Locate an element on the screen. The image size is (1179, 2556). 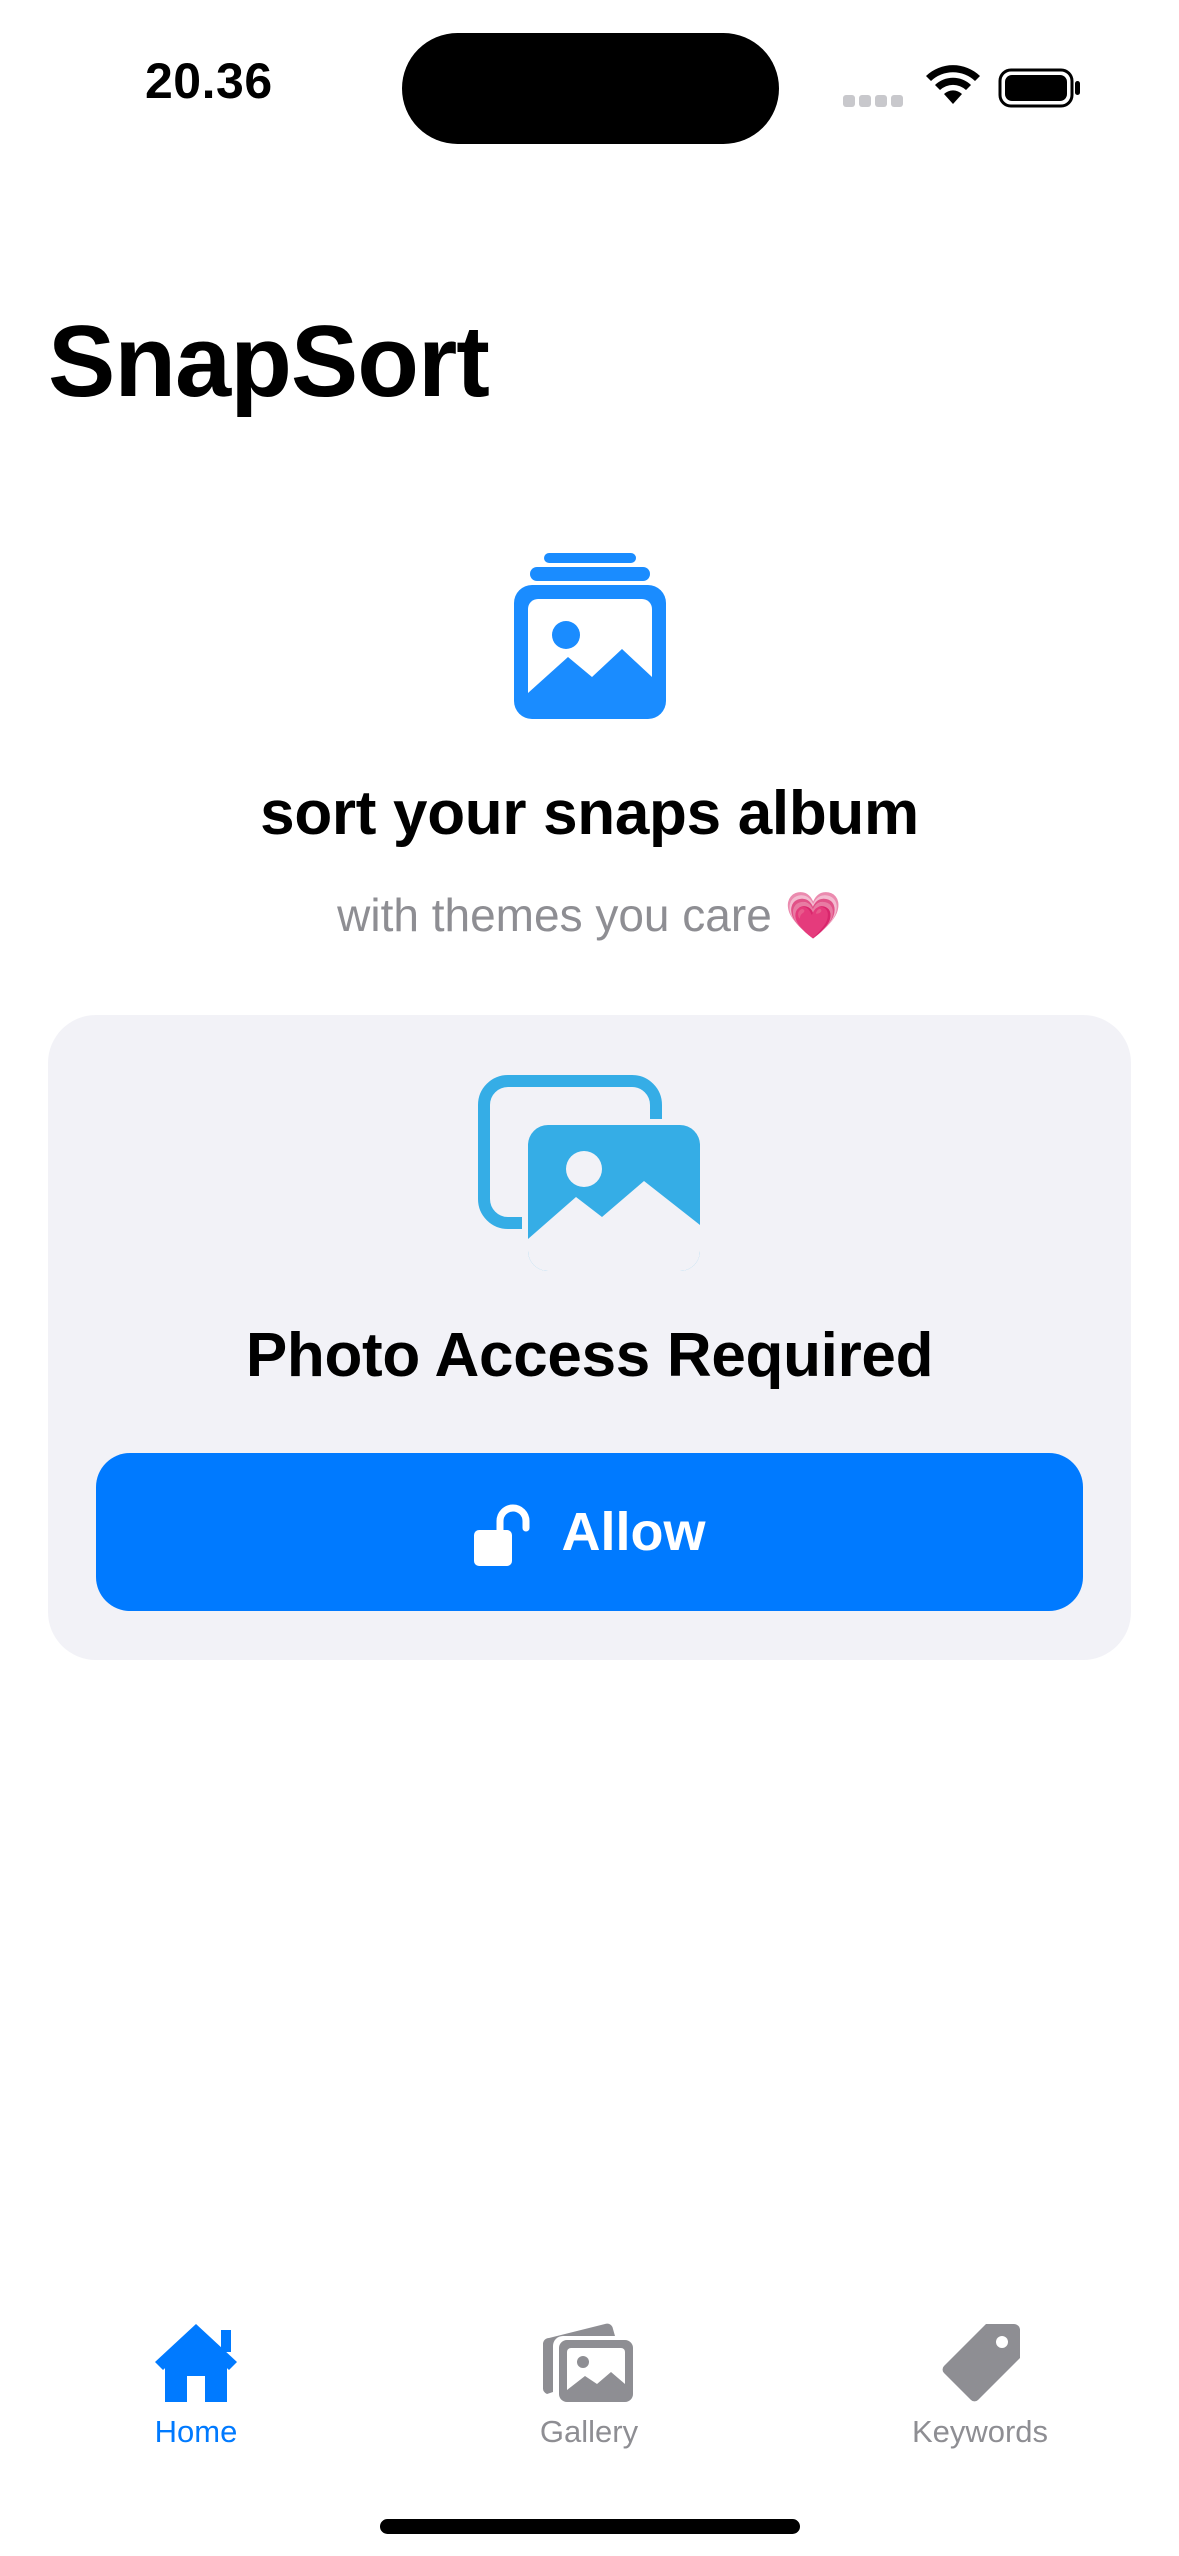
battery-icon is located at coordinates (1039, 88).